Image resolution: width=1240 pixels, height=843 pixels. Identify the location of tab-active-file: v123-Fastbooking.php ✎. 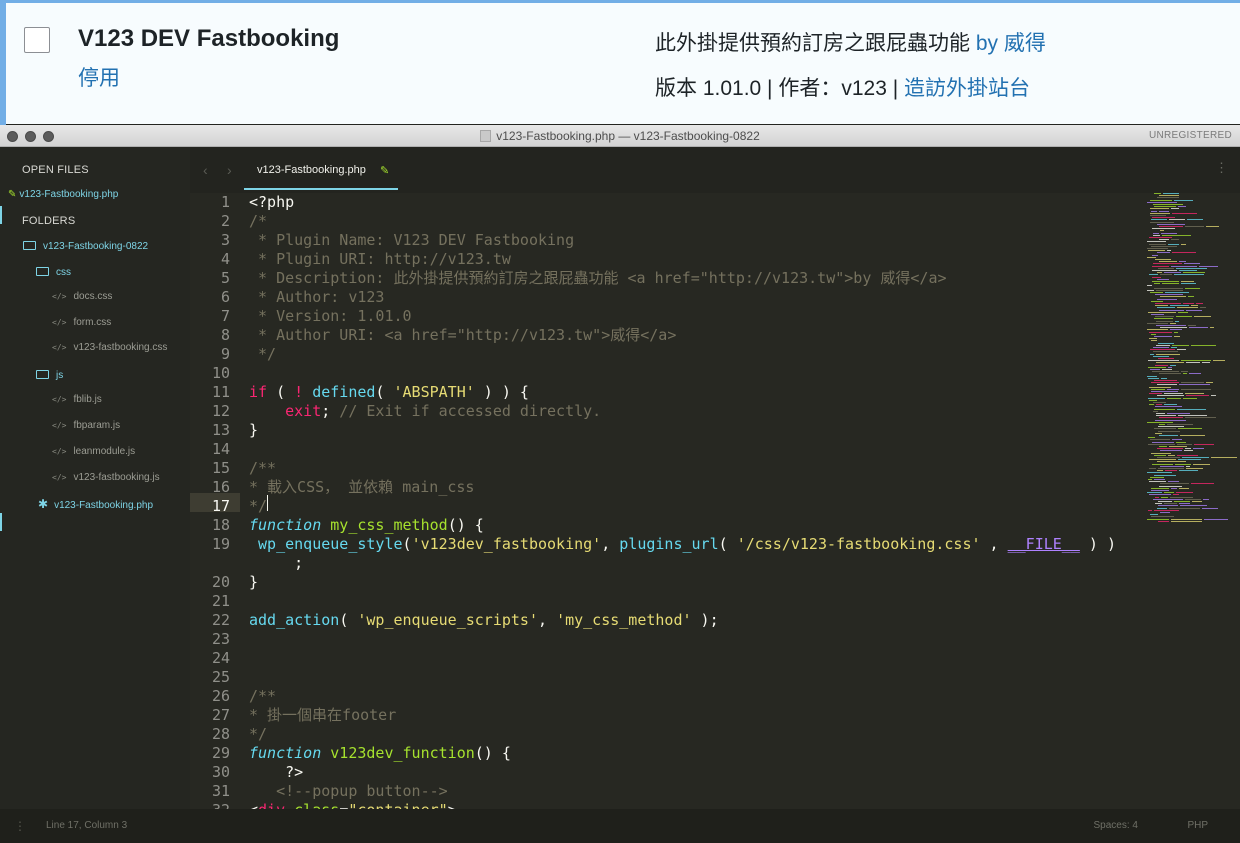
(321, 173).